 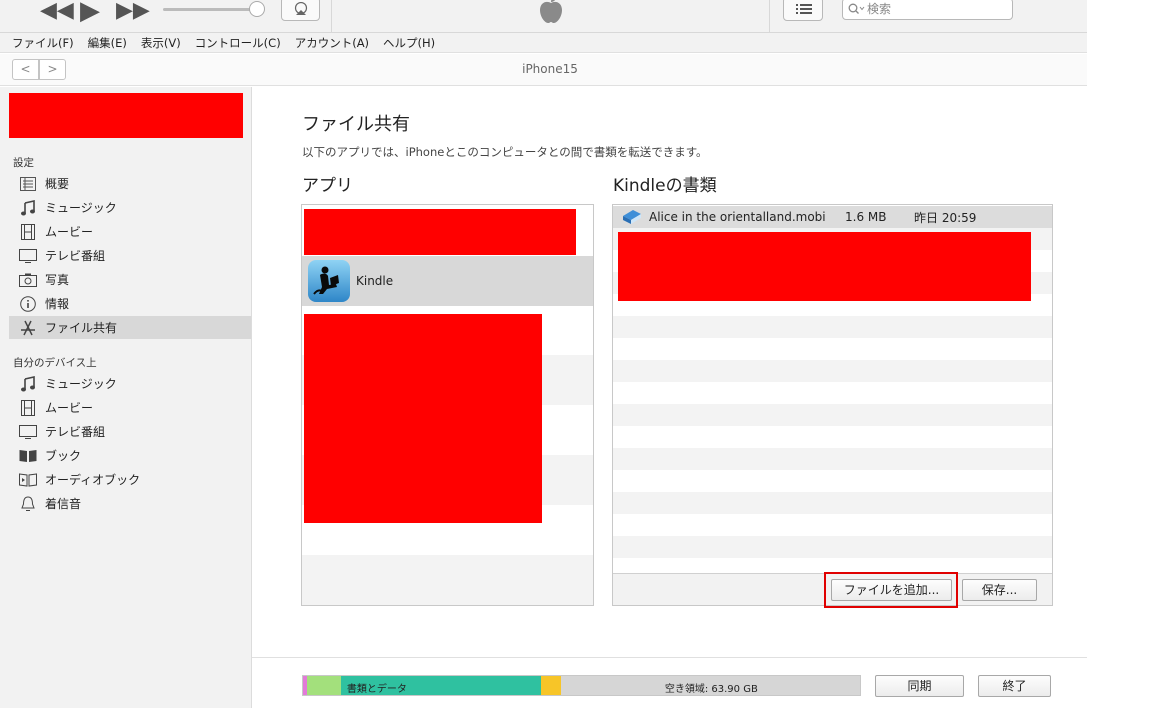 What do you see at coordinates (133, 12) in the screenshot?
I see `fast-forward-icon: ▶▶` at bounding box center [133, 12].